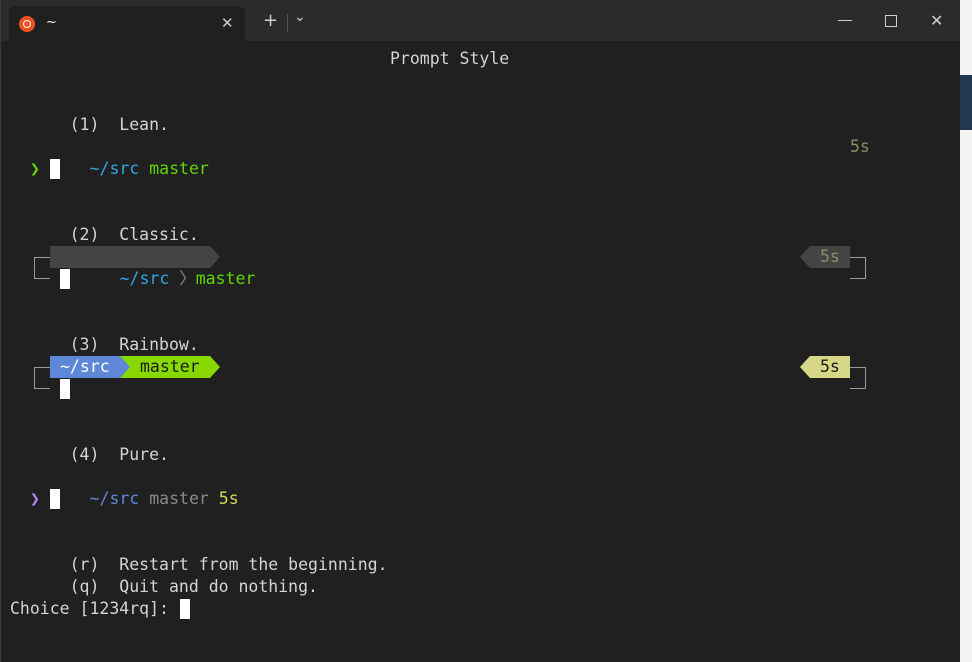 This screenshot has width=972, height=662. I want to click on option-key: (1), so click(84, 124).